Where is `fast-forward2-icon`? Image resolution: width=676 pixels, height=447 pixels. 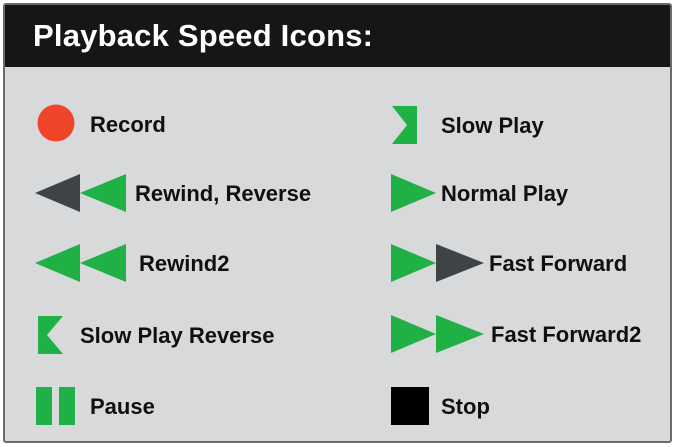 fast-forward2-icon is located at coordinates (437, 334).